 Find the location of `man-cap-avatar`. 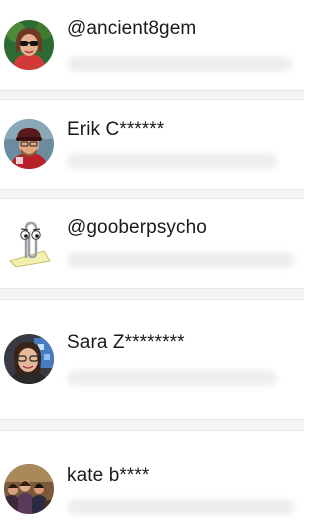

man-cap-avatar is located at coordinates (29, 144).